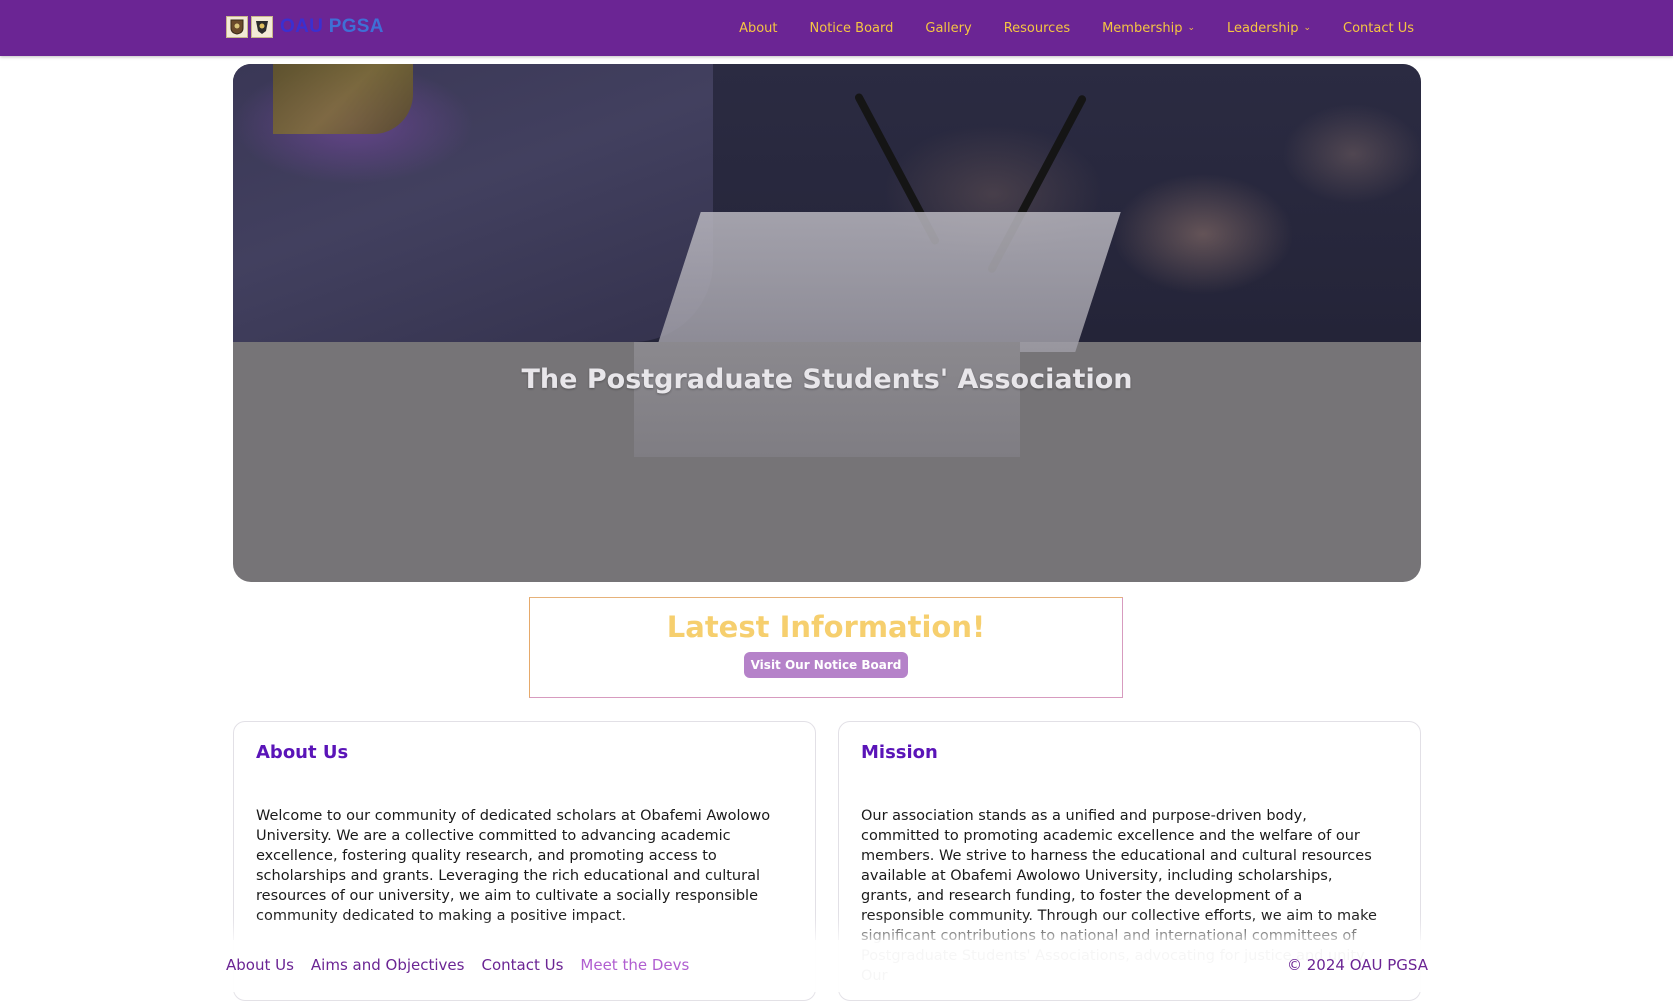 Image resolution: width=1673 pixels, height=1001 pixels. I want to click on brand-name-part2: PGSA, so click(356, 26).